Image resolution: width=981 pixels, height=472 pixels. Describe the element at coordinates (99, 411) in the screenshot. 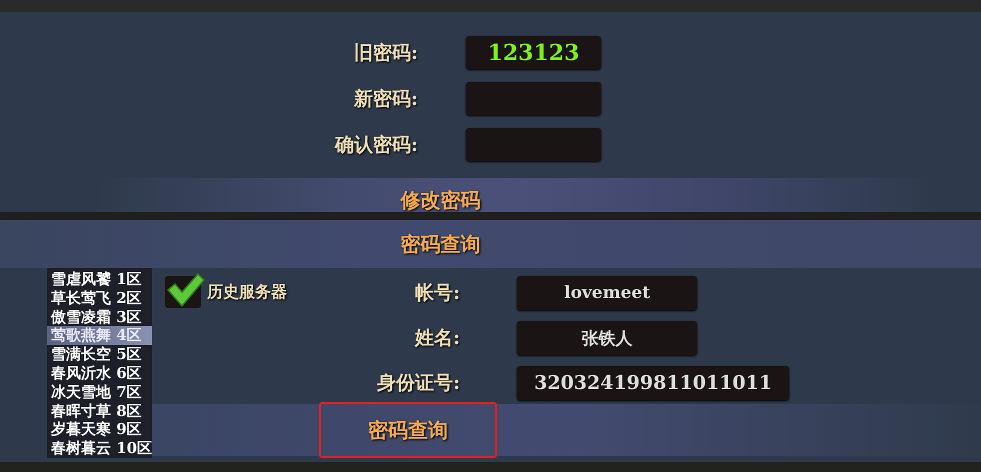

I see `server-item: 春晖寸草 8区` at that location.